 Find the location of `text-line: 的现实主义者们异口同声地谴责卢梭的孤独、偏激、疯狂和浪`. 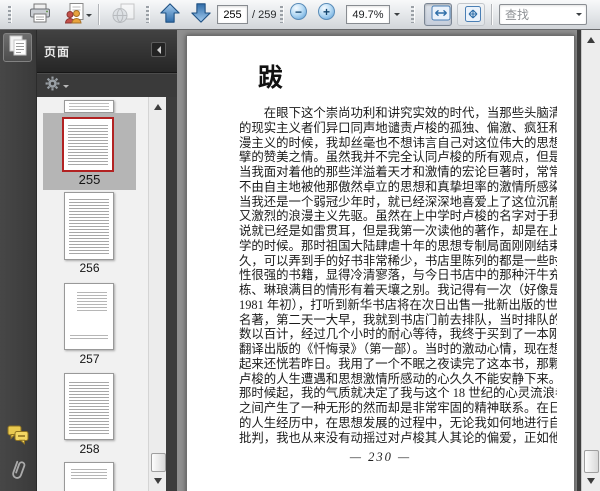

text-line: 的现实主义者们异口同声地谴责卢梭的孤独、偏激、疯狂和浪 is located at coordinates (398, 127).